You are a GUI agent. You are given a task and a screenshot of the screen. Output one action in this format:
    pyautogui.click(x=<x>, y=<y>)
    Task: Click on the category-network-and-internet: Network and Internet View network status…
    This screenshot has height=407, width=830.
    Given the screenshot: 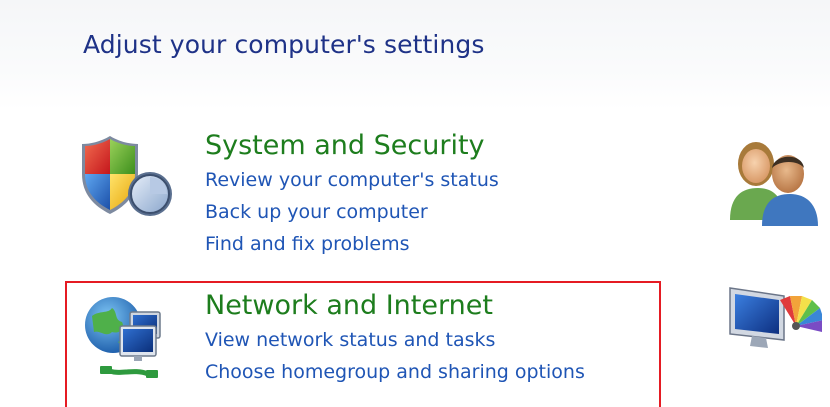 What is the action you would take?
    pyautogui.click(x=395, y=338)
    